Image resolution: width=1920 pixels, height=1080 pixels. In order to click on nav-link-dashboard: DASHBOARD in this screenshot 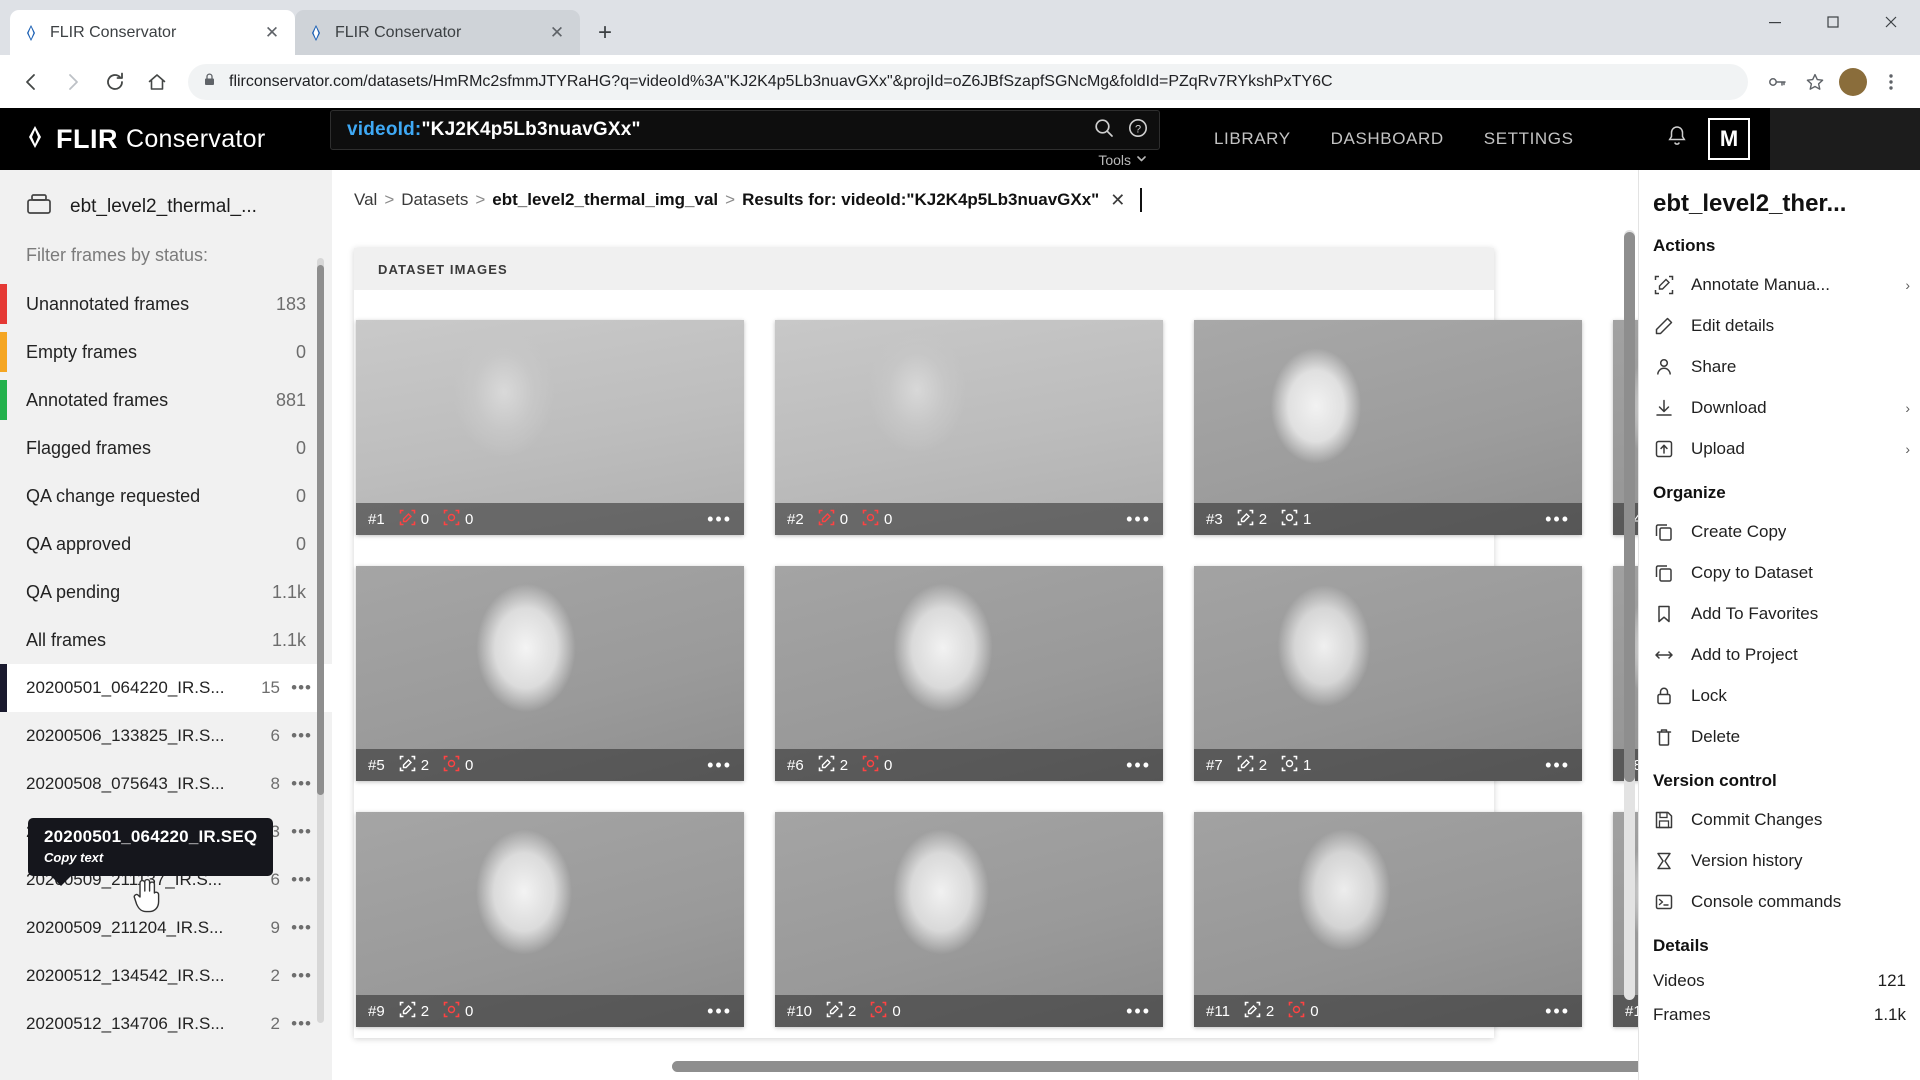, I will do `click(1387, 139)`.